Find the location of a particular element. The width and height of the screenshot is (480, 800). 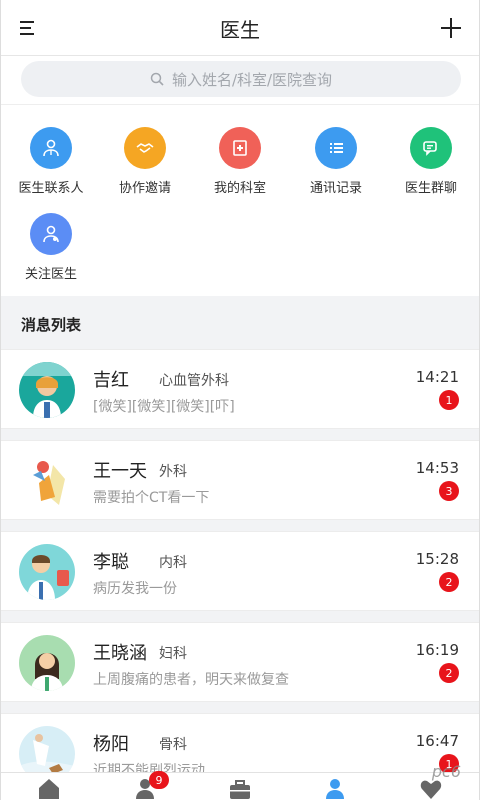

quick-action-label: 医生联系人 is located at coordinates (51, 188).